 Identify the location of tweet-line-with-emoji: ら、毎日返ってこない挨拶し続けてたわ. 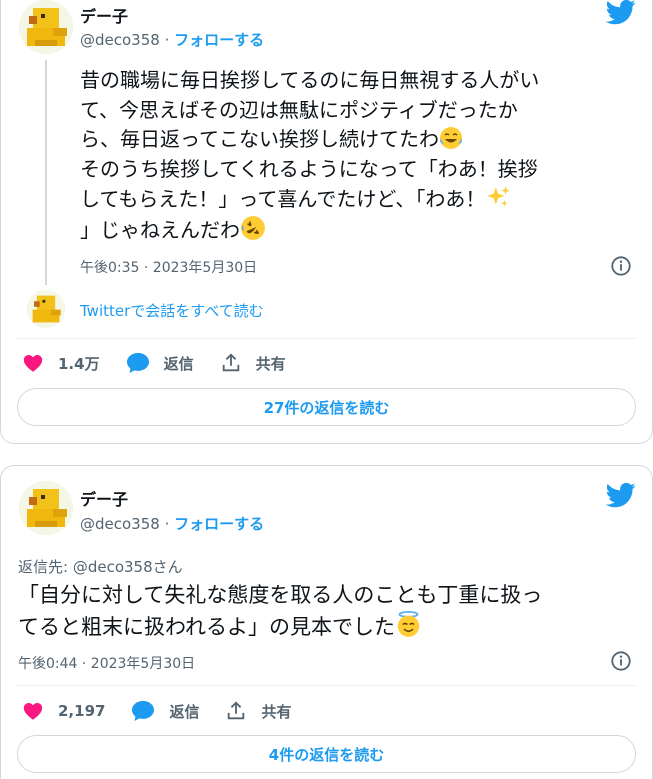
(309, 140).